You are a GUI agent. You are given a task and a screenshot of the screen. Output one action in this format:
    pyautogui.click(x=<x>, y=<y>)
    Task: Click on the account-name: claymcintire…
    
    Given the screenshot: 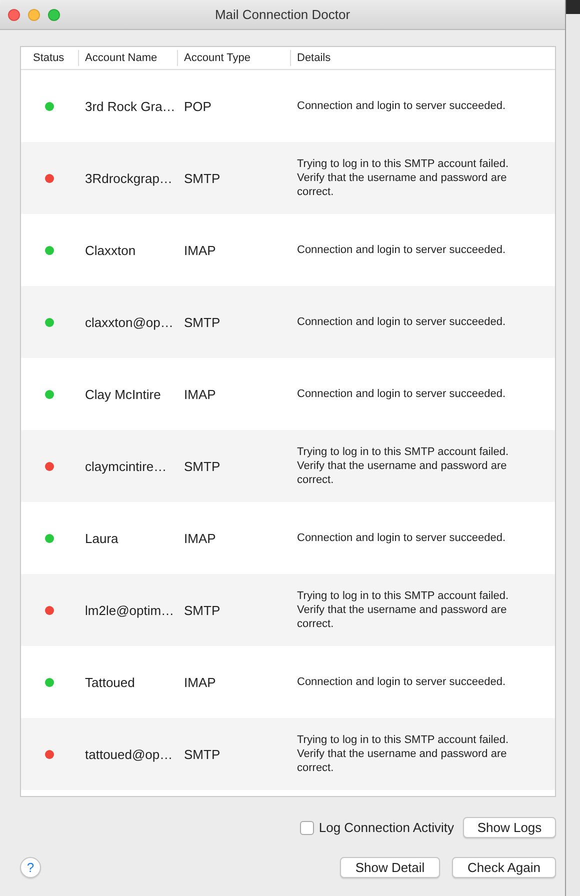 What is the action you would take?
    pyautogui.click(x=126, y=466)
    